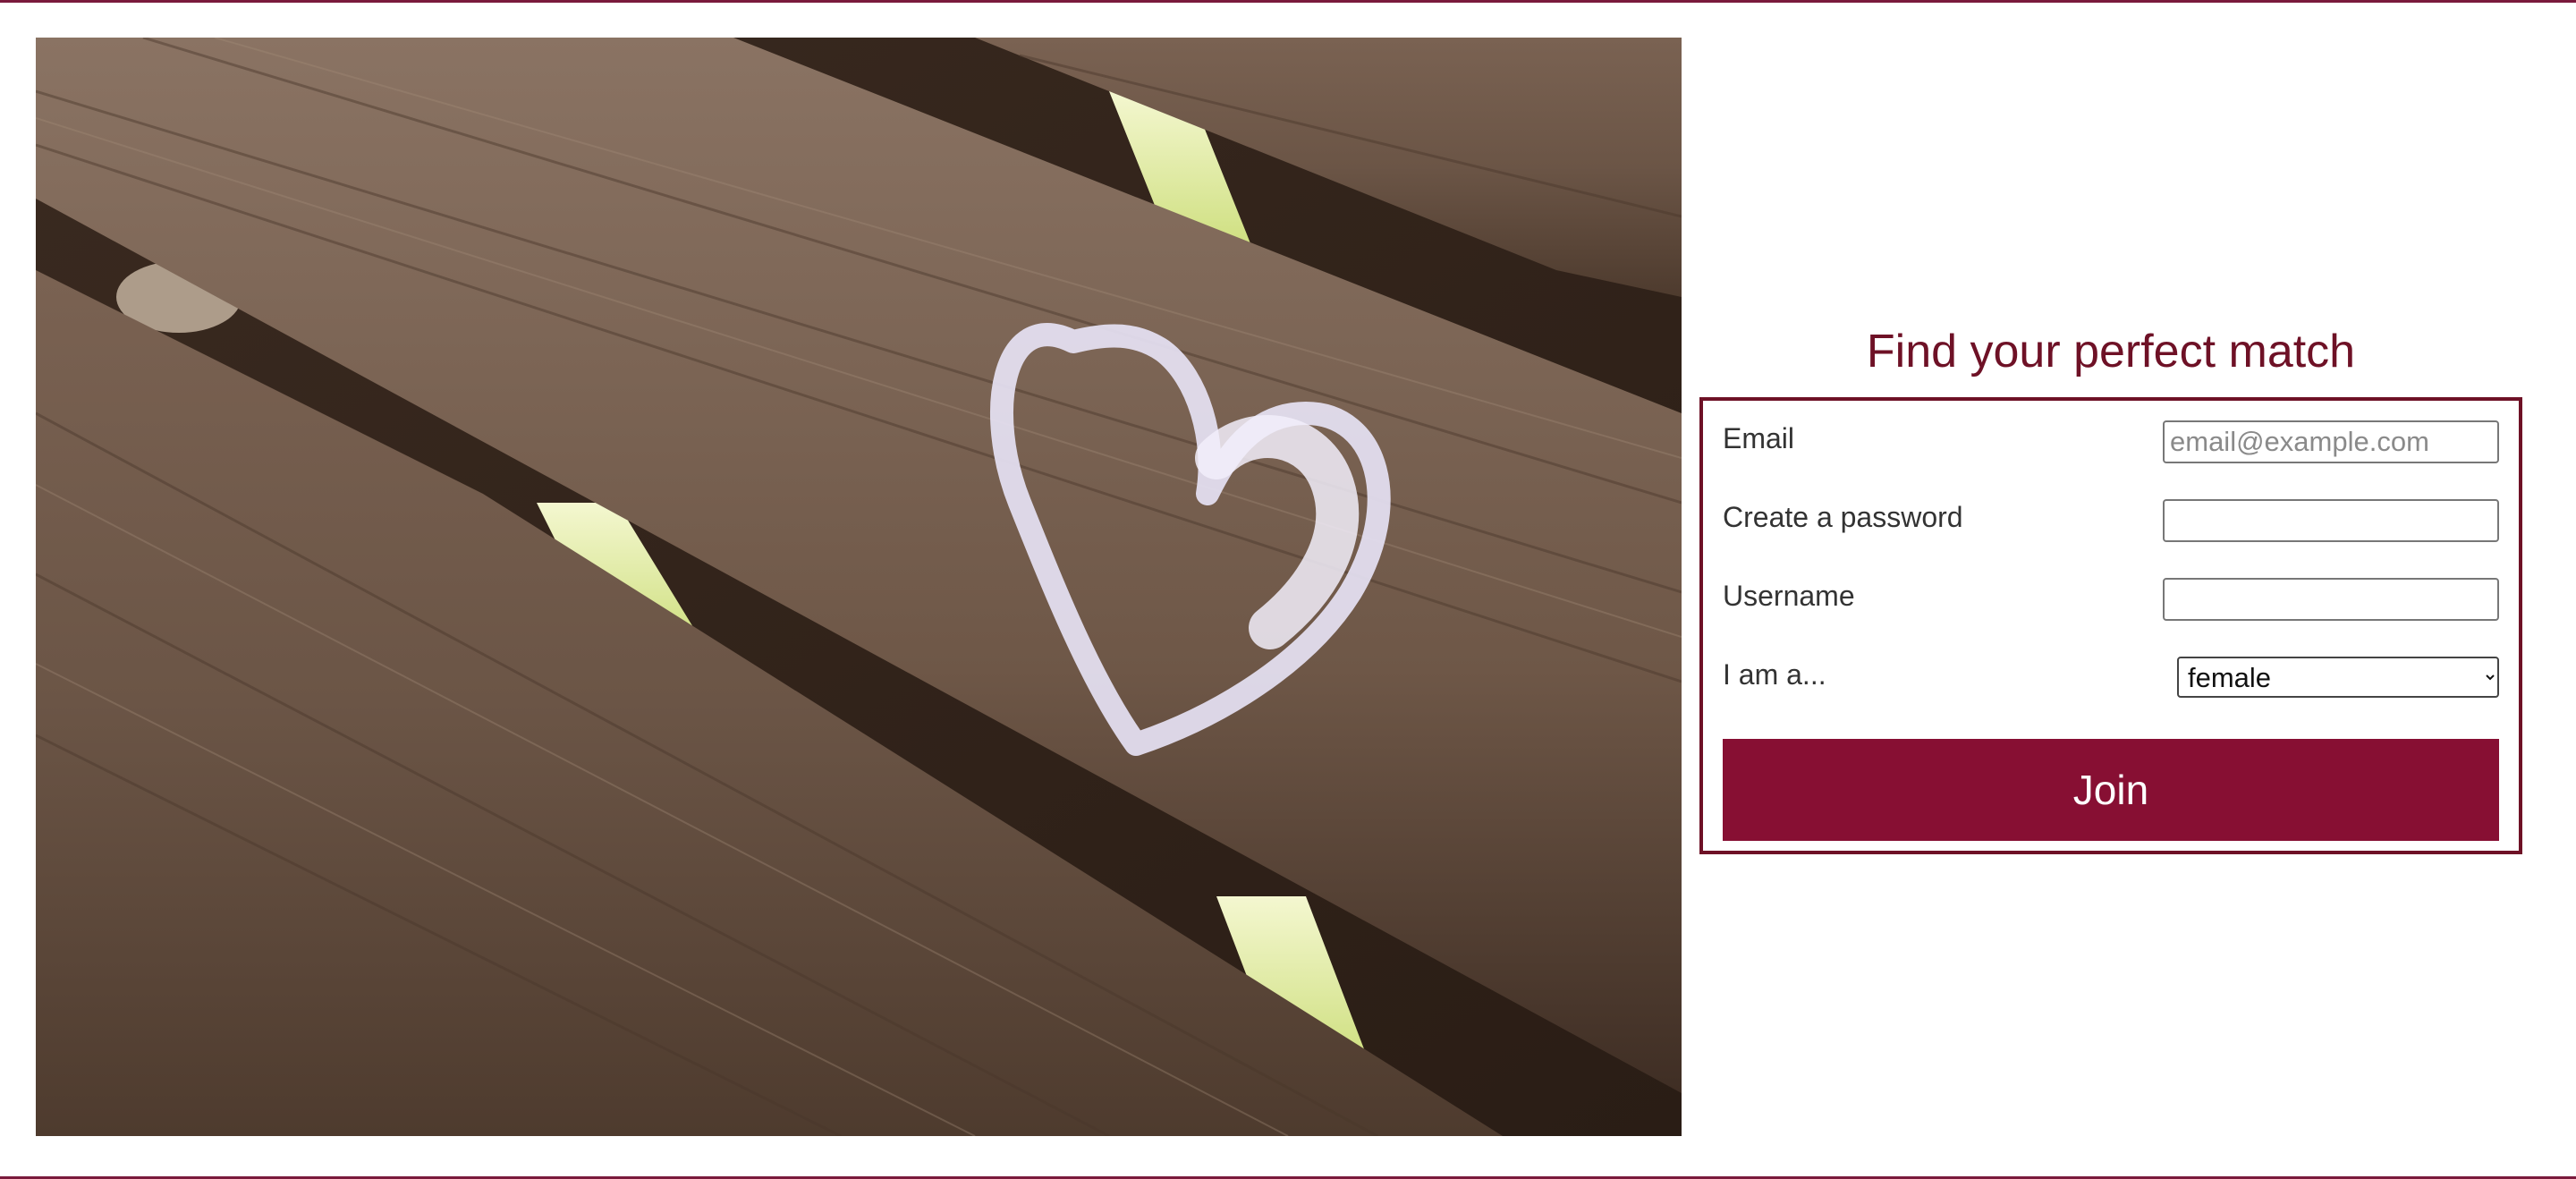  What do you see at coordinates (2111, 351) in the screenshot?
I see `signup-title: Find your perfect match` at bounding box center [2111, 351].